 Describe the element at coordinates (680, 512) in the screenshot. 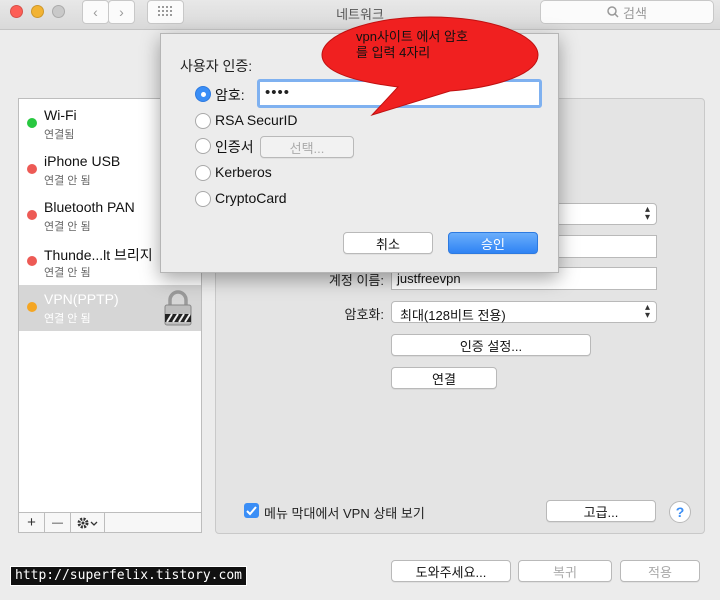

I see `help-button: ?` at that location.